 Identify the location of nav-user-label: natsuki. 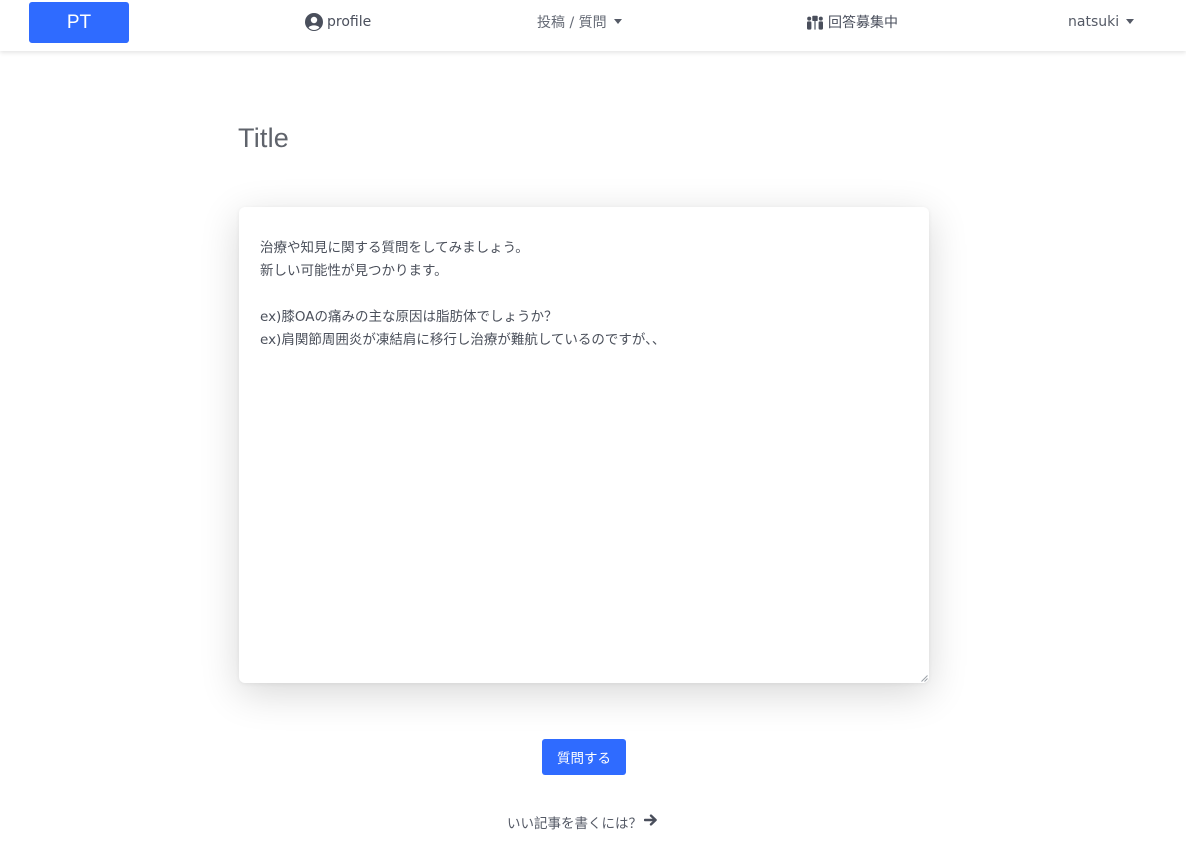
(1094, 22).